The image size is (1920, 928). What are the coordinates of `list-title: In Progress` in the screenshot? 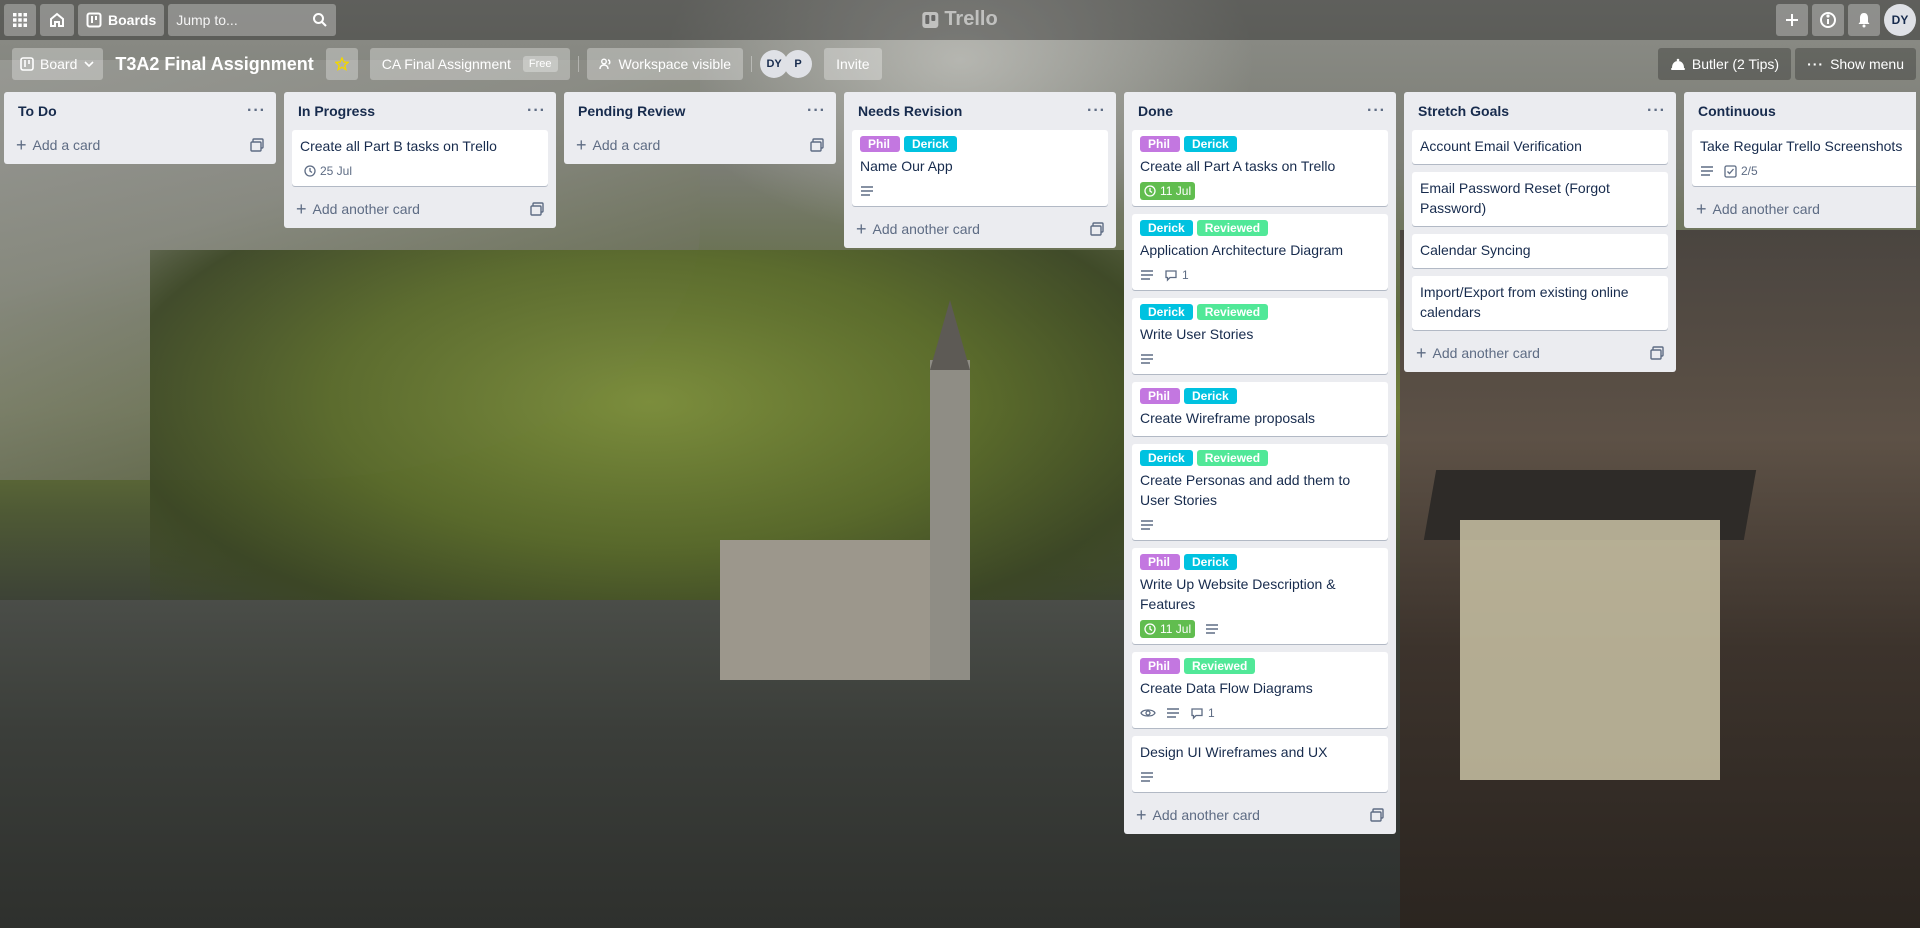 It's located at (336, 111).